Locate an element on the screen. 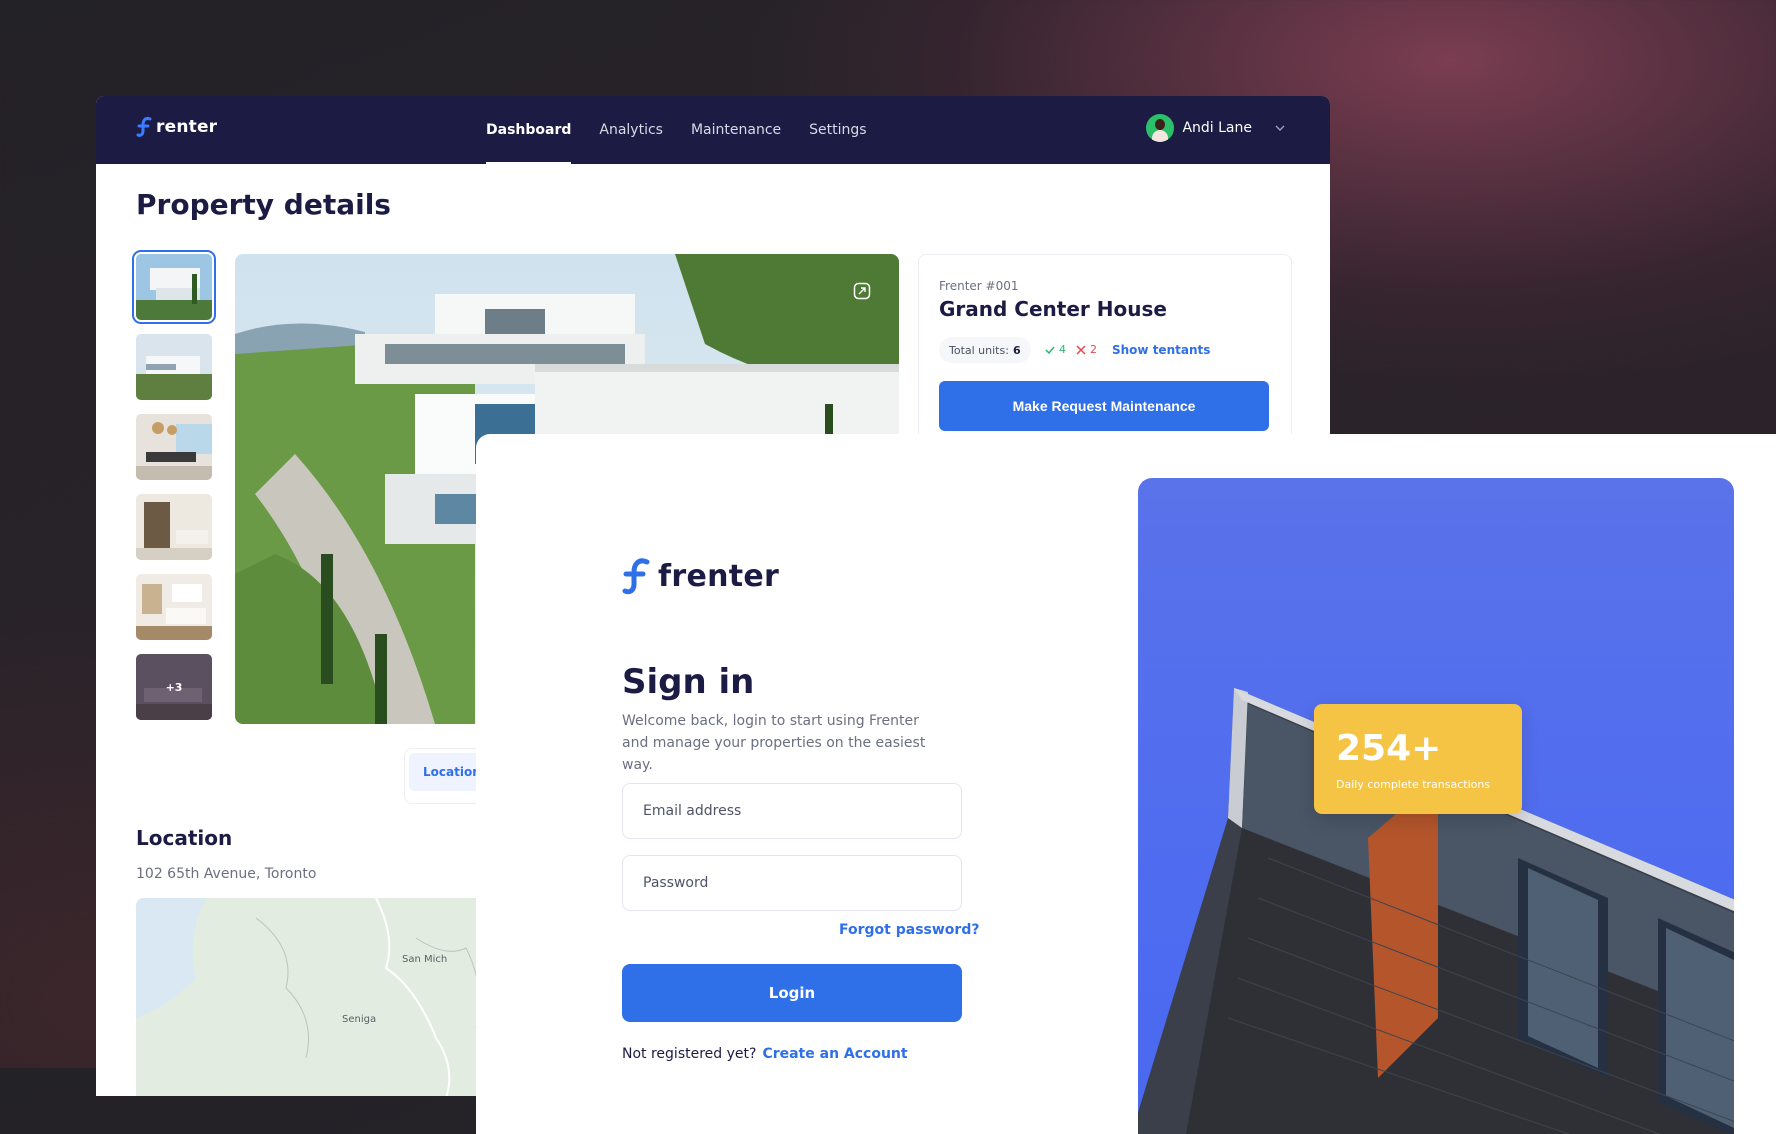 The height and width of the screenshot is (1134, 1776). page-title: Property details is located at coordinates (263, 204).